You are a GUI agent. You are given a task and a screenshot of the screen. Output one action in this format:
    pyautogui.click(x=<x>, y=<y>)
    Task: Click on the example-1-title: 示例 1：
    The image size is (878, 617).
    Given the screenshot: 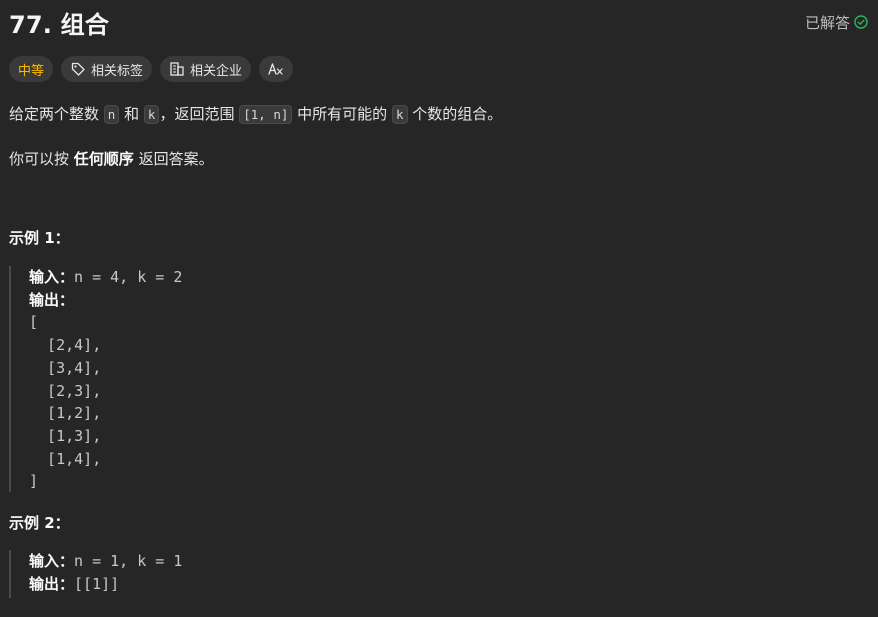 What is the action you would take?
    pyautogui.click(x=39, y=238)
    